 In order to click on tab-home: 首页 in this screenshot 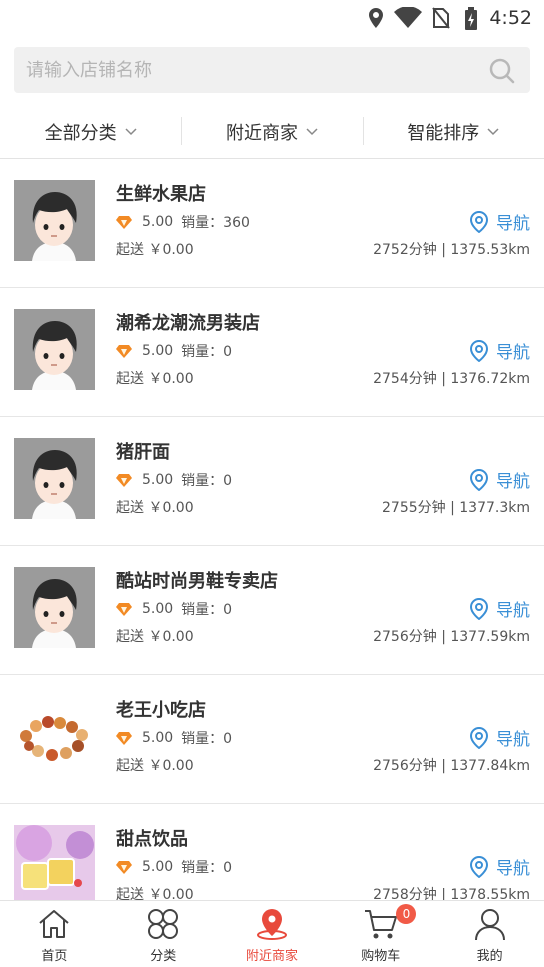, I will do `click(54, 934)`.